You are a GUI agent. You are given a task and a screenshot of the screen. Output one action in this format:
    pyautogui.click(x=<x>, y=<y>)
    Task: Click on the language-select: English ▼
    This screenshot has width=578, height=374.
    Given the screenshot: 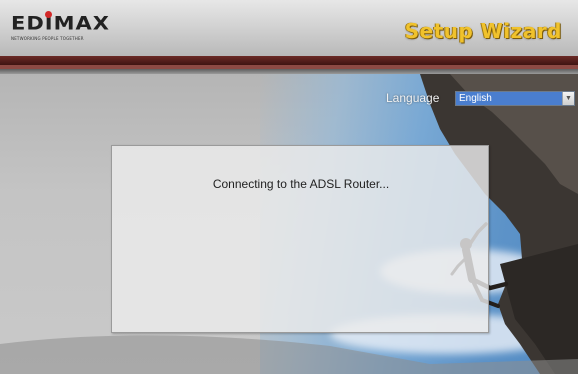 What is the action you would take?
    pyautogui.click(x=515, y=98)
    